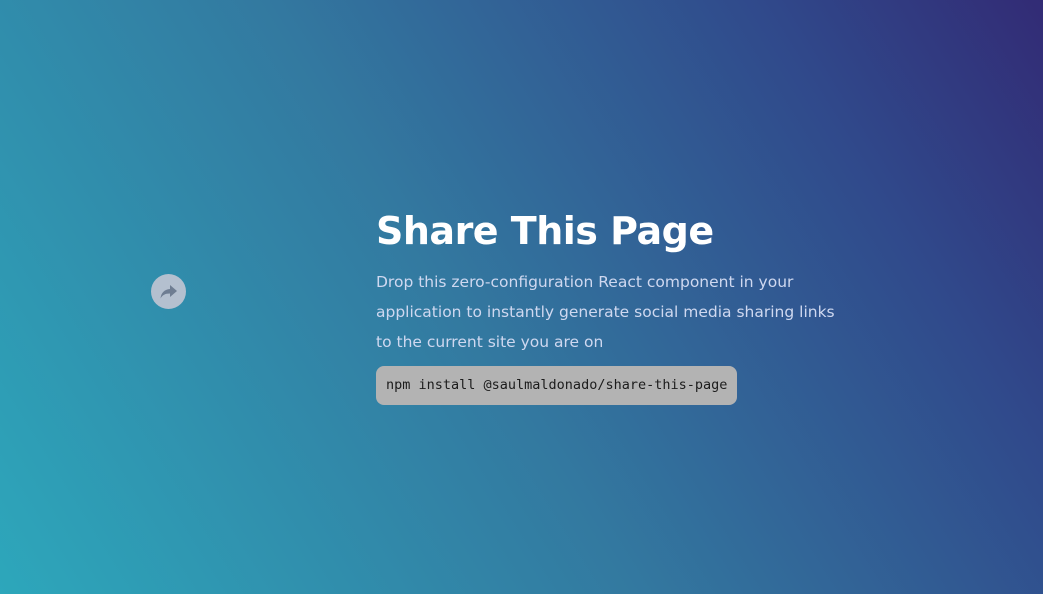 Image resolution: width=1043 pixels, height=594 pixels. I want to click on share-arrow-icon, so click(168, 291).